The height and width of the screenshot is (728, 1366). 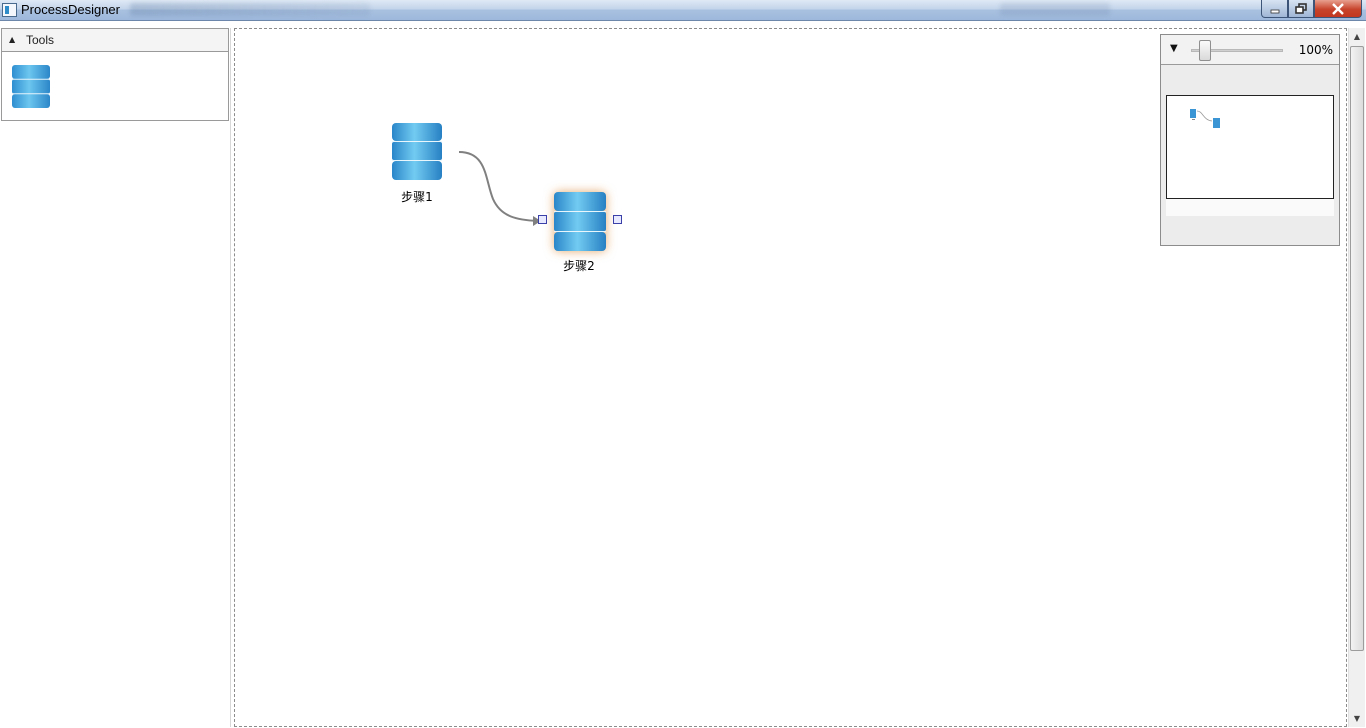 What do you see at coordinates (683, 10) in the screenshot?
I see `title-bar: ProcessDesigner` at bounding box center [683, 10].